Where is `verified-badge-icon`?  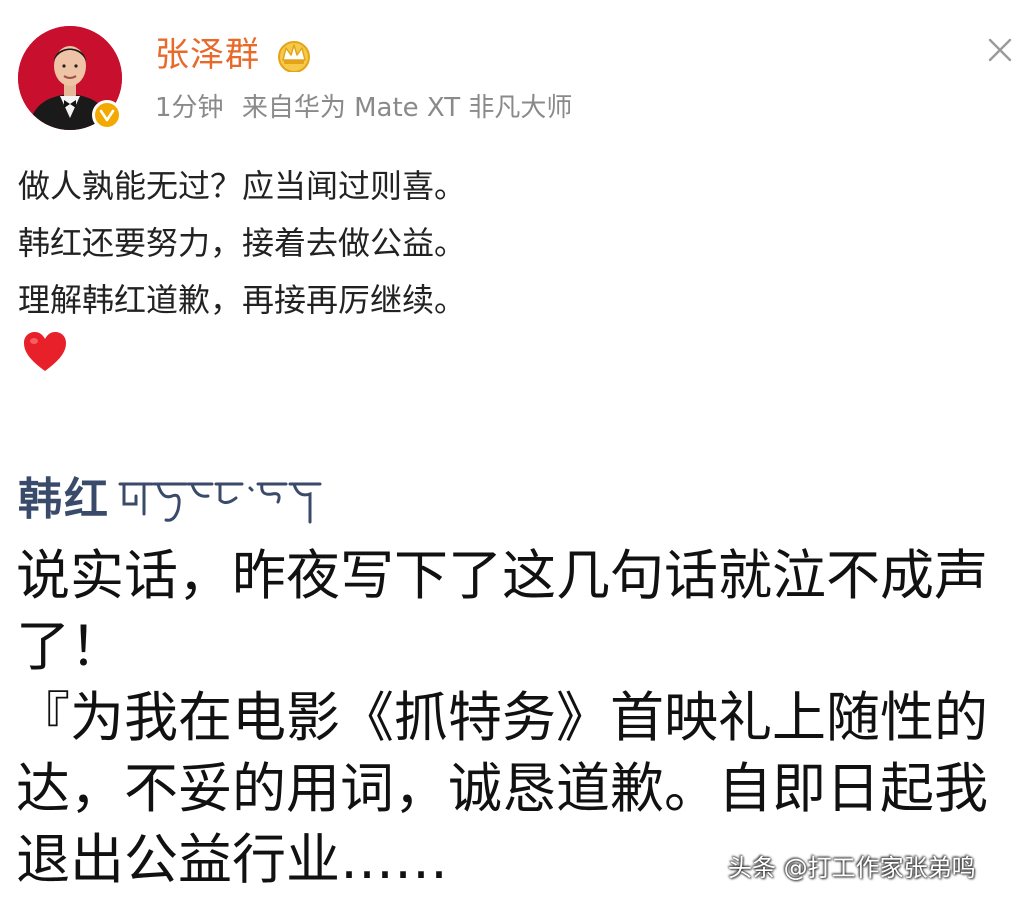
verified-badge-icon is located at coordinates (107, 115).